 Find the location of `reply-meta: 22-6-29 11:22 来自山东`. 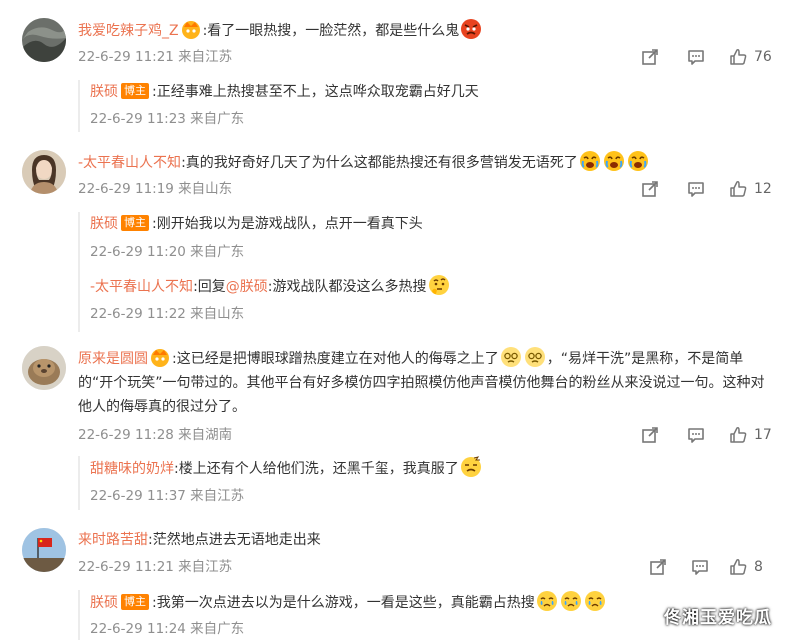

reply-meta: 22-6-29 11:22 来自山东 is located at coordinates (167, 314).